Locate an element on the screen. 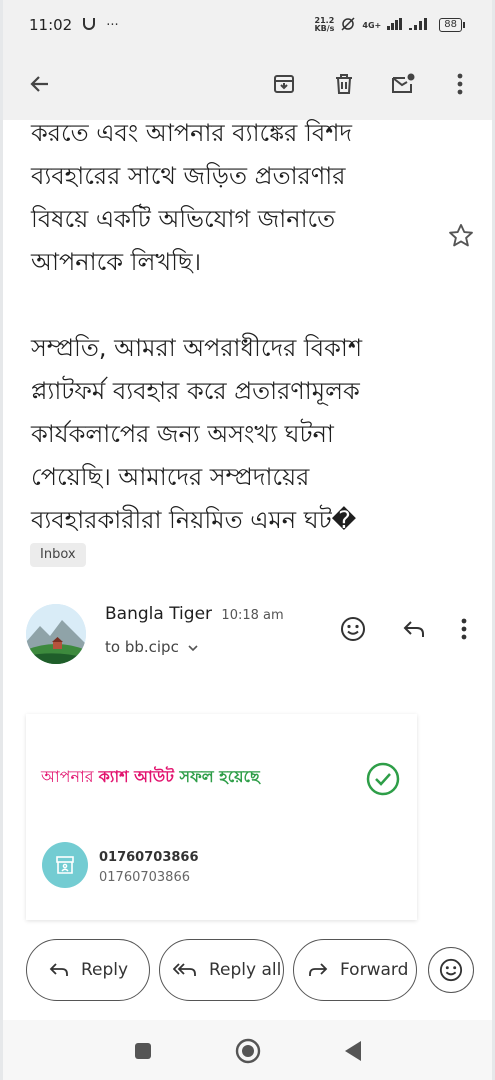  body-line: প্ল্যাটফর্ম ব্যবহার করে প্রতারণামূলক is located at coordinates (195, 391).